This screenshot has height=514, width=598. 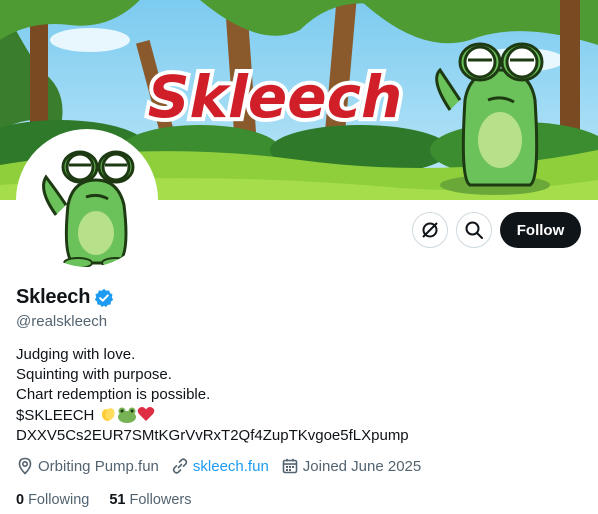 I want to click on display-name: Skleech, so click(x=53, y=297).